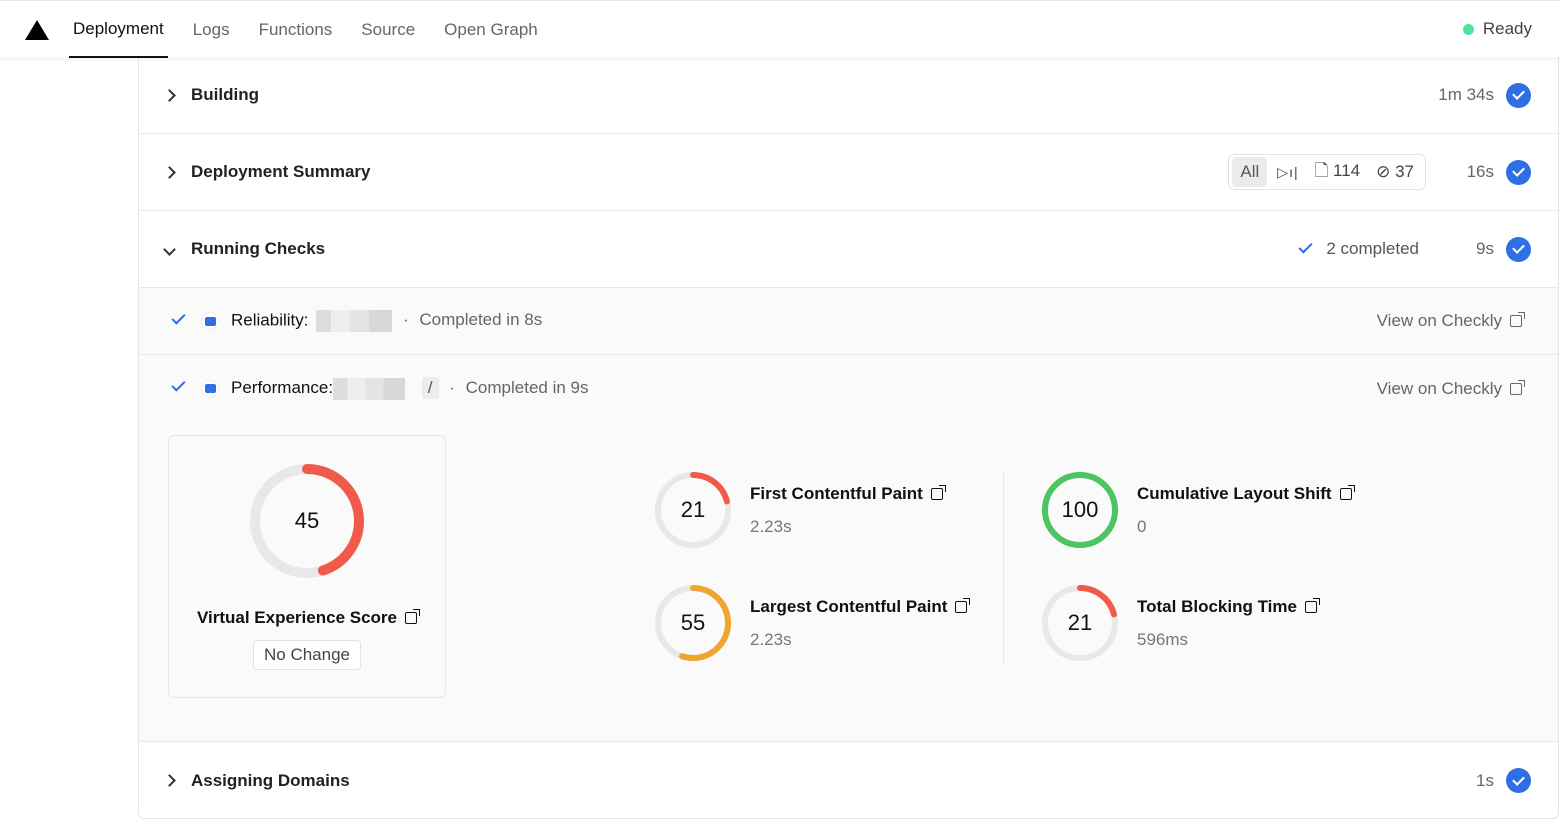  What do you see at coordinates (481, 320) in the screenshot?
I see `check-status: Completed in 8s` at bounding box center [481, 320].